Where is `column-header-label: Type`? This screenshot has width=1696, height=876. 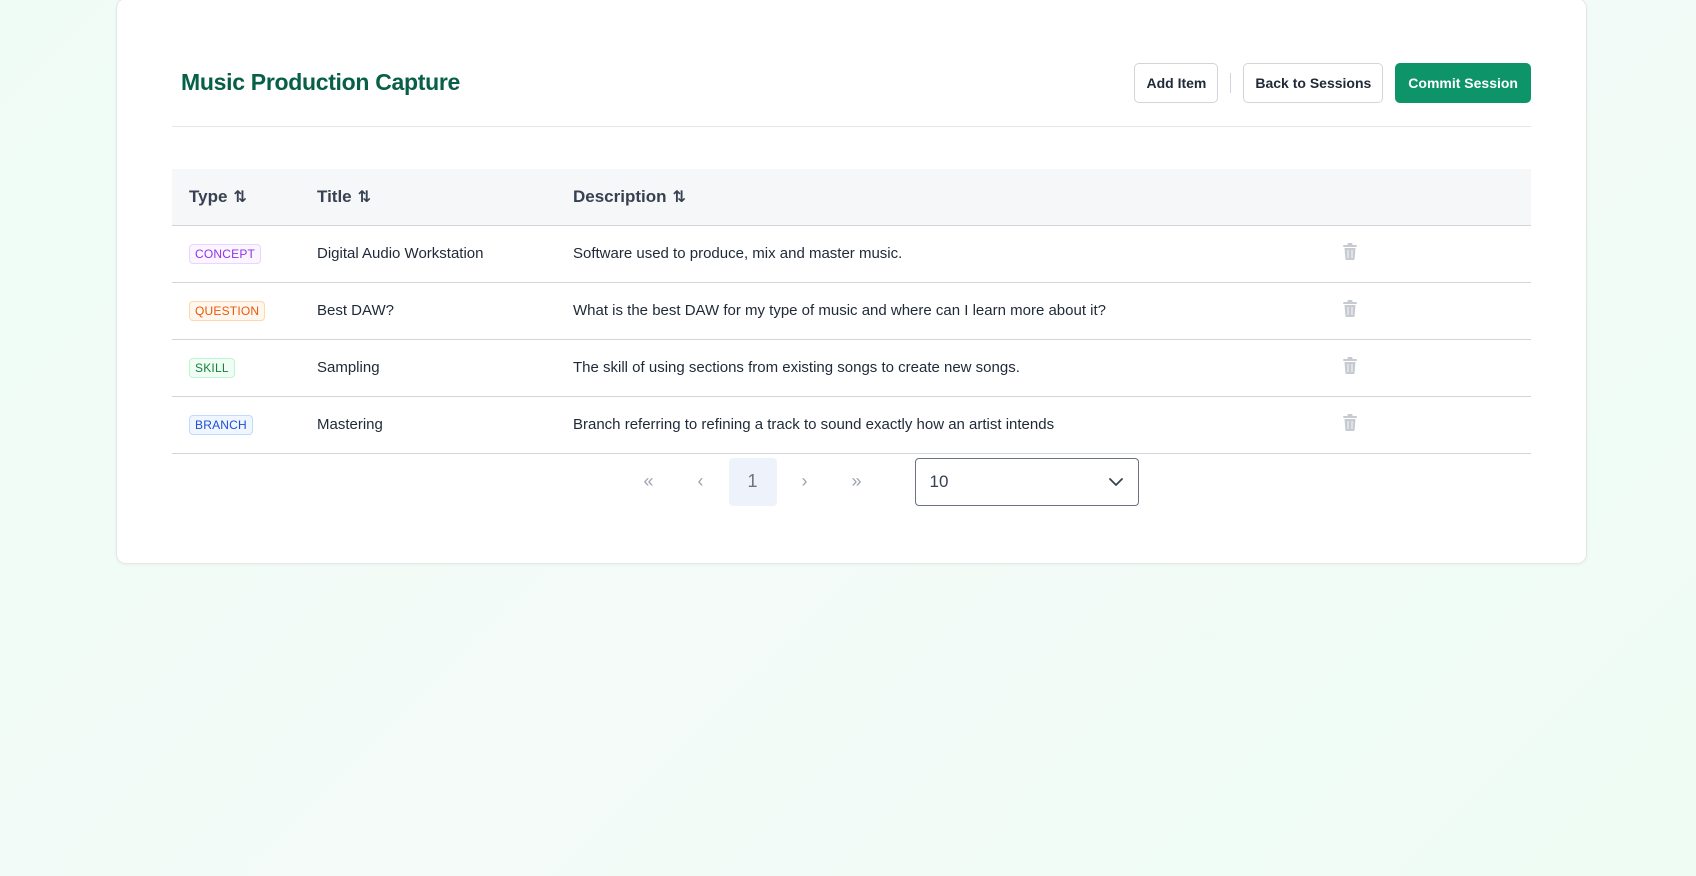 column-header-label: Type is located at coordinates (208, 196).